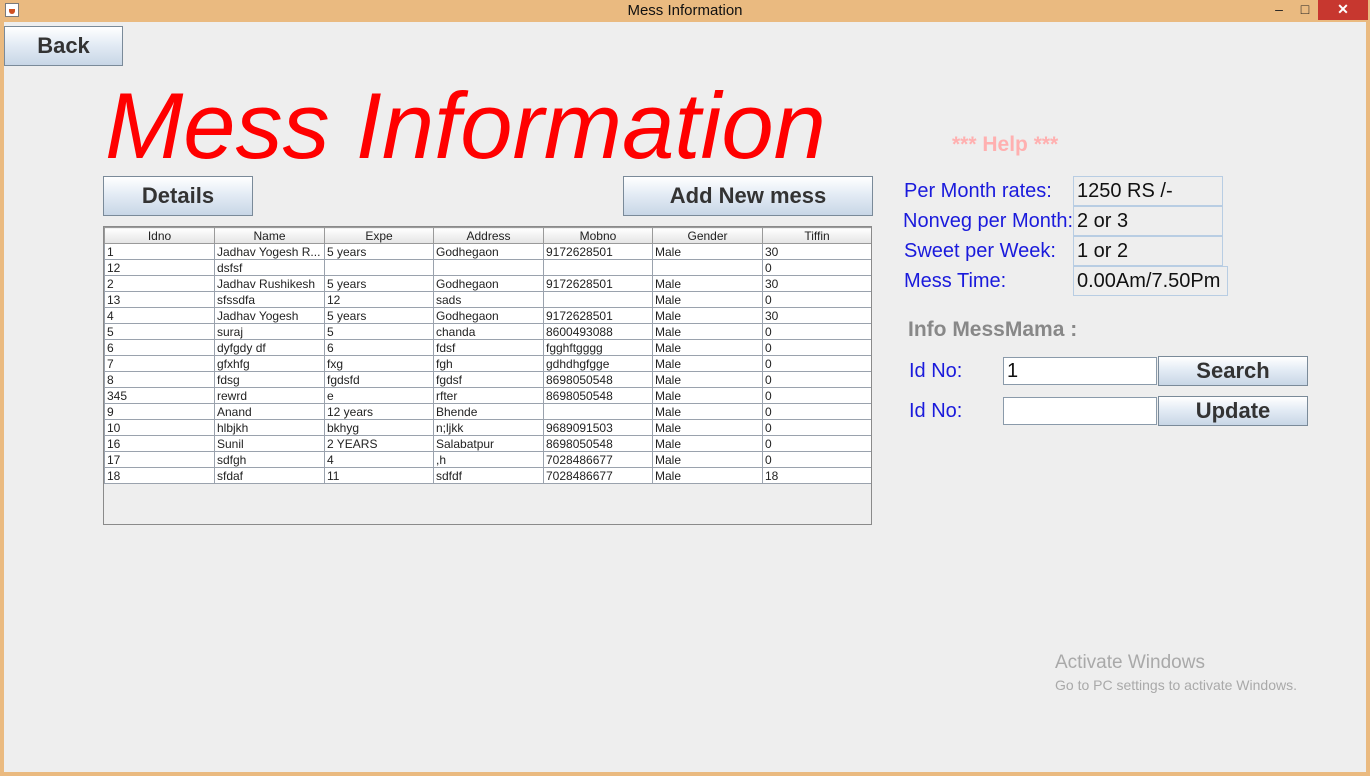  I want to click on table-row: 16 Sunil 2 YEARS Salabatpur 8698050548 Male 0, so click(487, 443).